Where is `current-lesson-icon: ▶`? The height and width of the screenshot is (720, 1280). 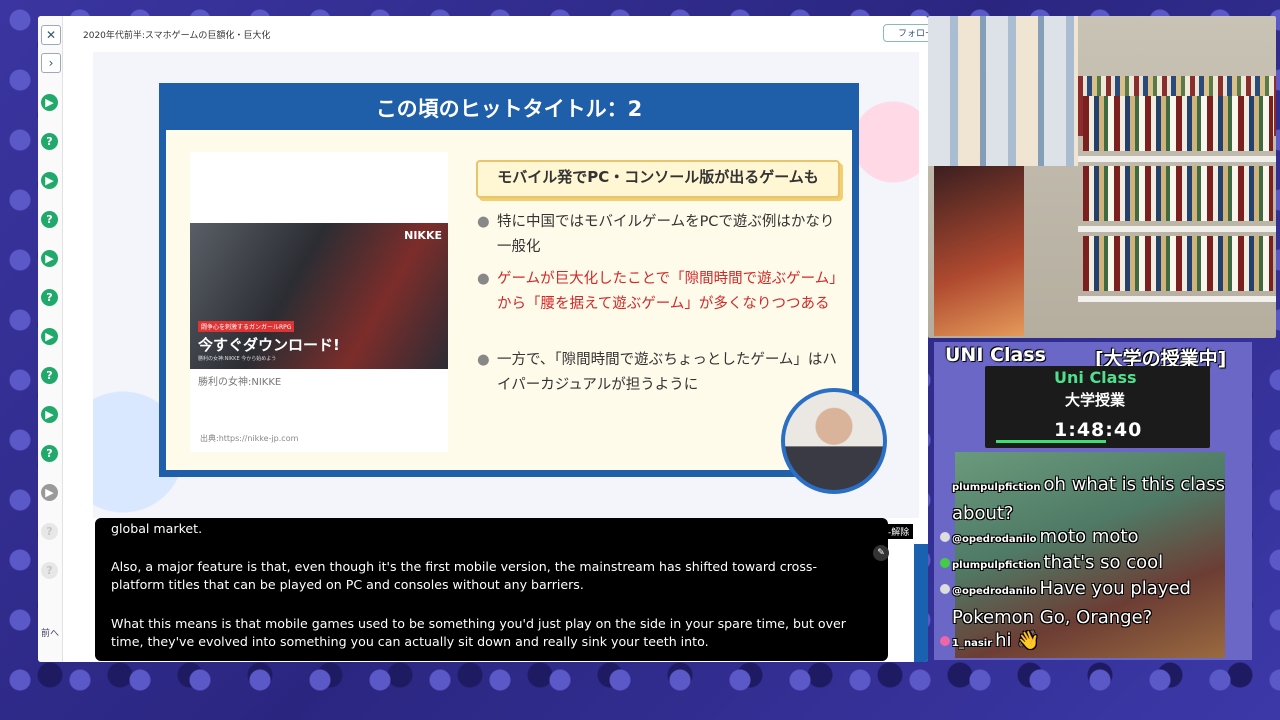
current-lesson-icon: ▶ is located at coordinates (49, 492).